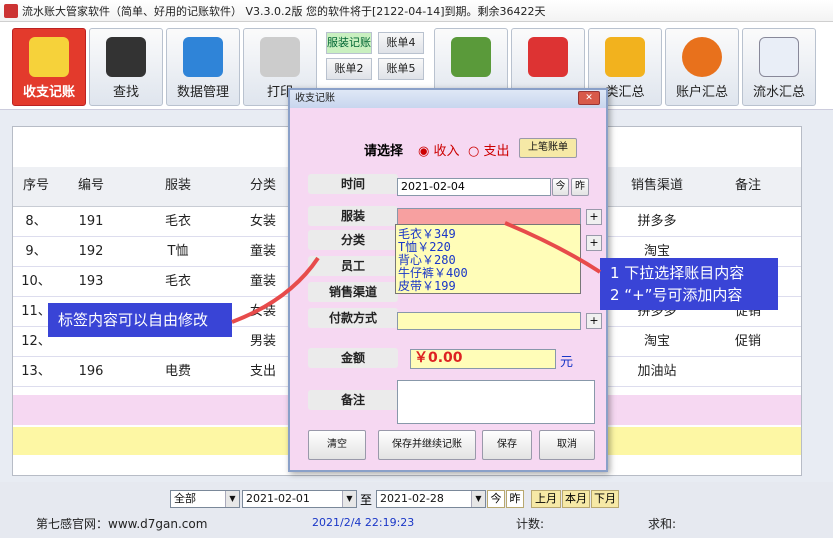 This screenshot has width=833, height=538. Describe the element at coordinates (747, 185) in the screenshot. I see `col-header: 备注` at that location.